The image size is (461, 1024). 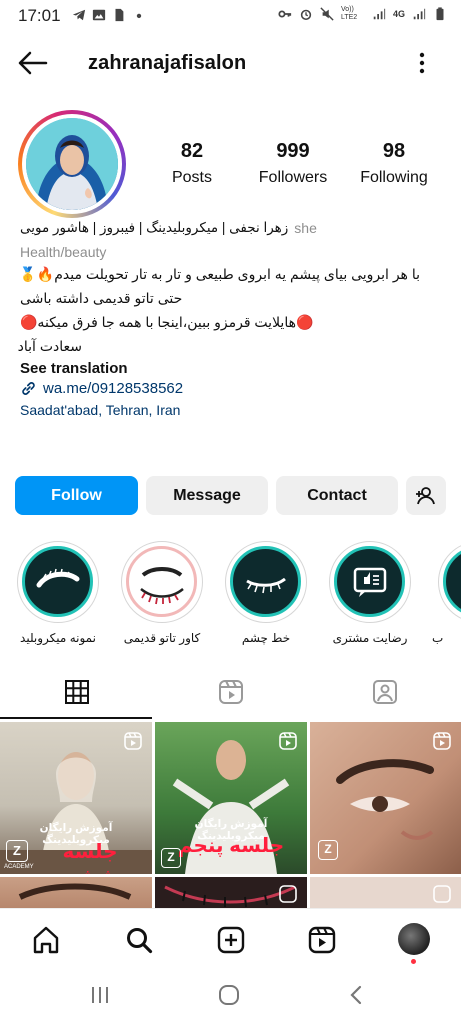 What do you see at coordinates (440, 14) in the screenshot?
I see `battery-icon` at bounding box center [440, 14].